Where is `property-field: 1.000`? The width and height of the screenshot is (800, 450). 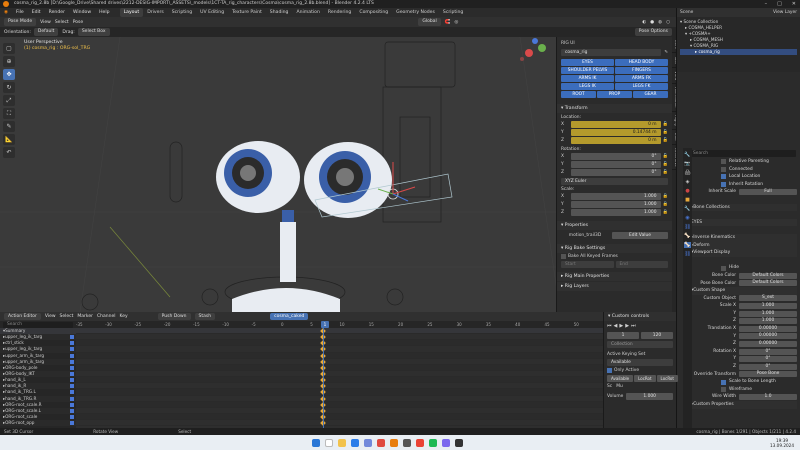 property-field: 1.000 is located at coordinates (768, 321).